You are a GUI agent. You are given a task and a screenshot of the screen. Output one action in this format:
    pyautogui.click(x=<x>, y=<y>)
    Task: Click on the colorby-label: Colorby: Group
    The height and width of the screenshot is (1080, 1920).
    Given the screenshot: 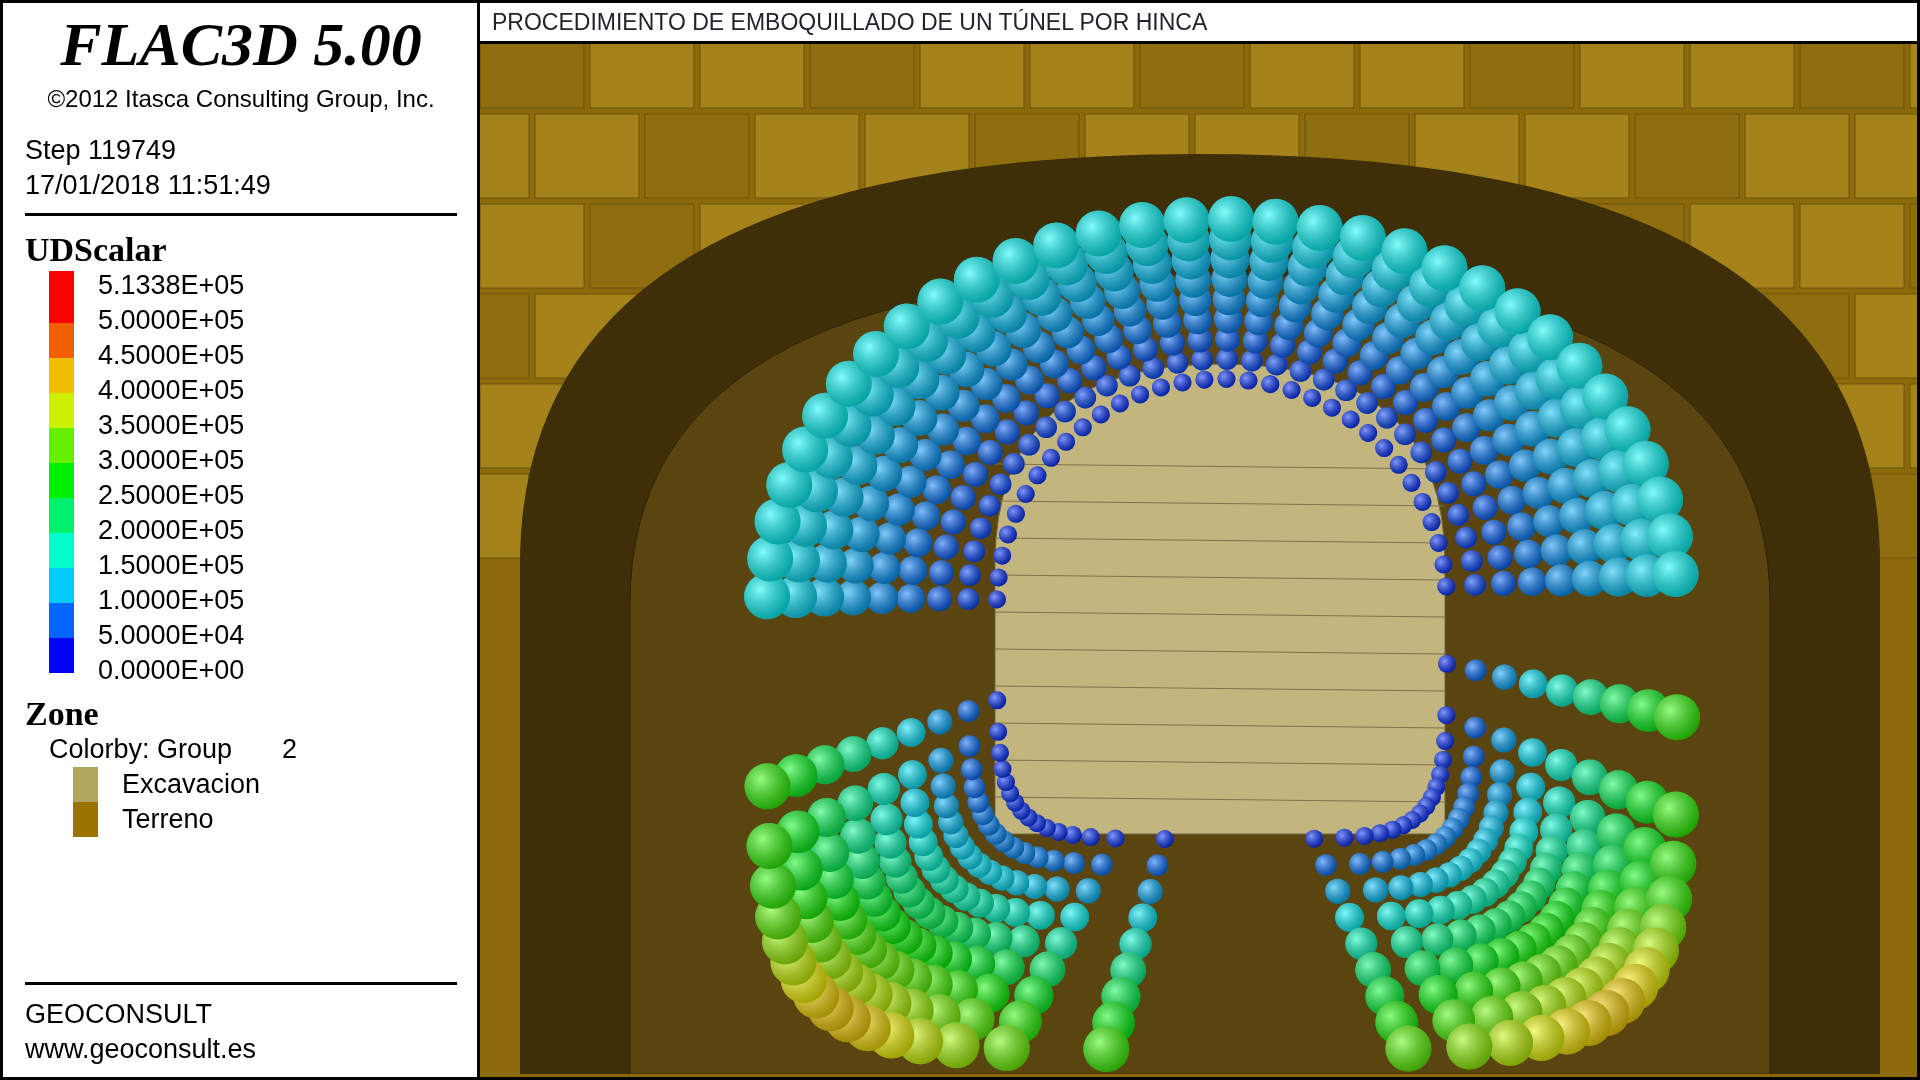 What is the action you would take?
    pyautogui.click(x=141, y=749)
    